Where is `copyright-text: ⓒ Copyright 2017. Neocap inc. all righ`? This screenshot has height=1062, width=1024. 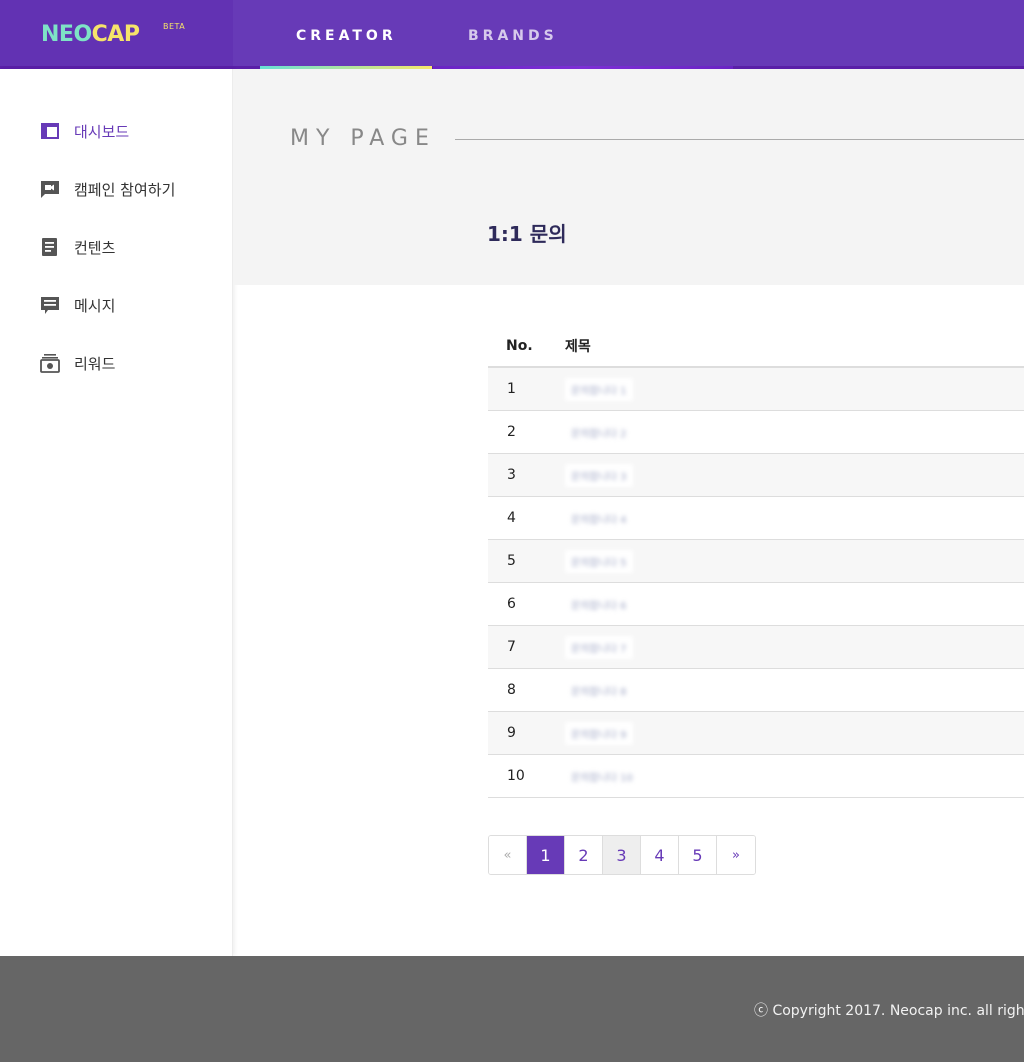
copyright-text: ⓒ Copyright 2017. Neocap inc. all righ is located at coordinates (889, 1011).